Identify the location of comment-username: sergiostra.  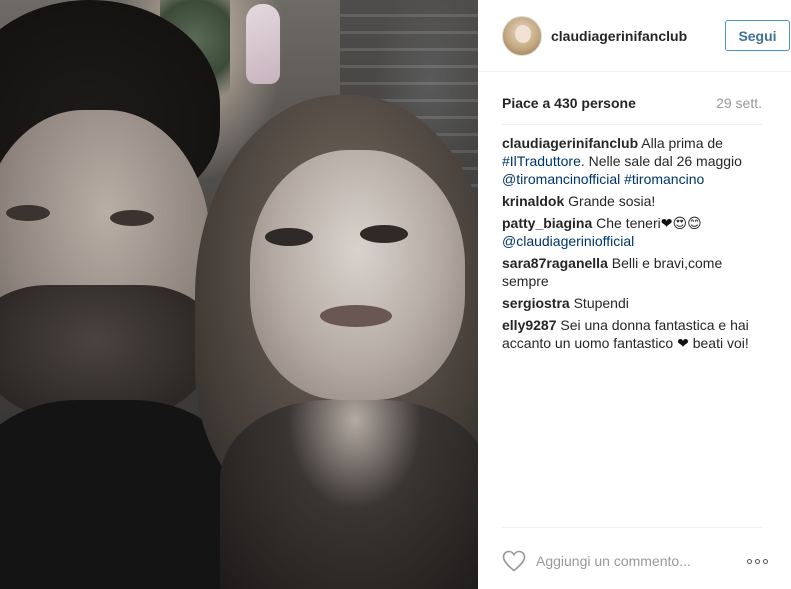
(536, 303).